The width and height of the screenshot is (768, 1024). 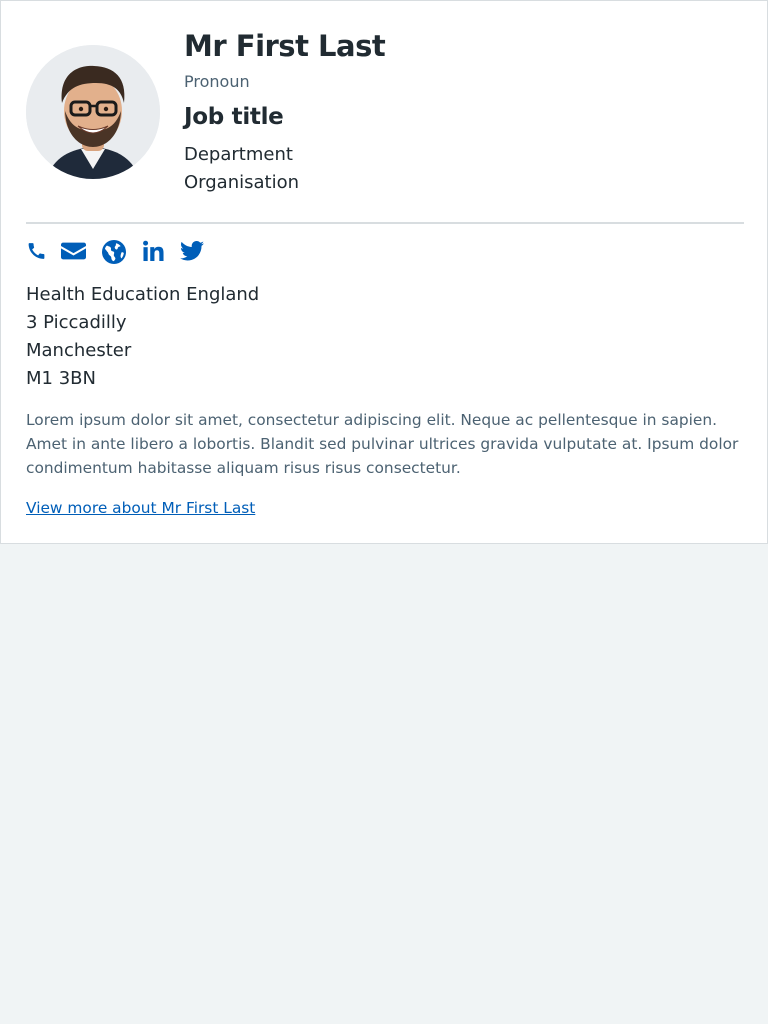 I want to click on profile-photo, so click(x=93, y=112).